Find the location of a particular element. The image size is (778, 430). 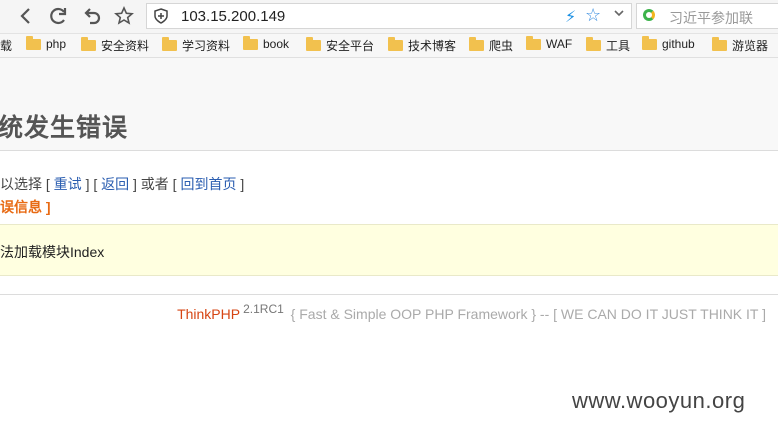

address-bar: 103.15.200.149 ⚡ ☆ is located at coordinates (389, 16).